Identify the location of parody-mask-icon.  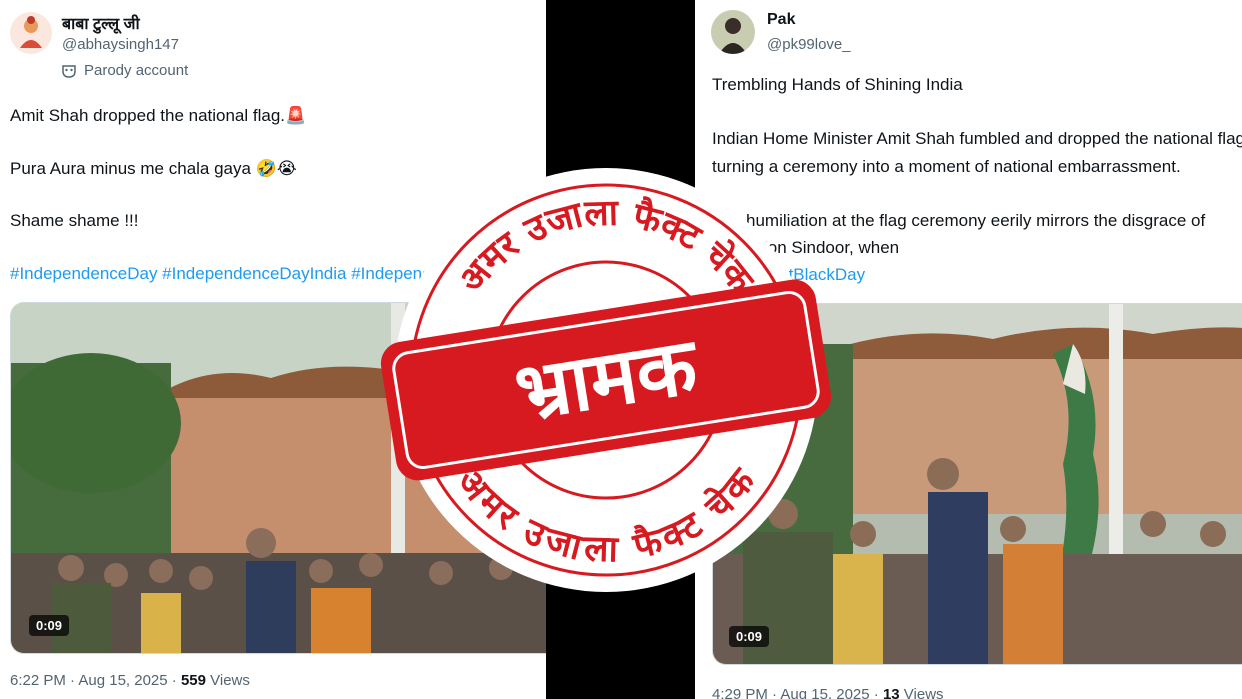
(69, 71).